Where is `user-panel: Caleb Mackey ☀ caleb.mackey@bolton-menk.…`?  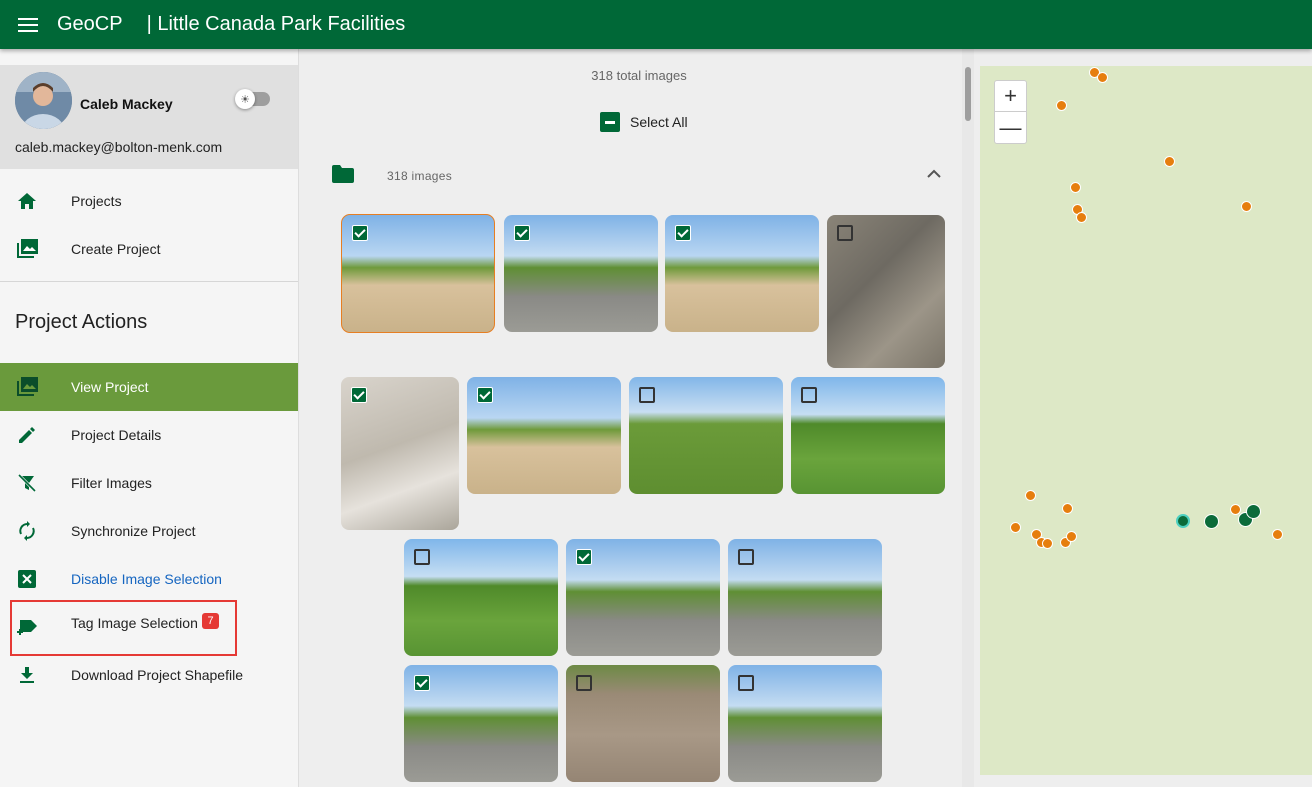 user-panel: Caleb Mackey ☀ caleb.mackey@bolton-menk.… is located at coordinates (149, 117).